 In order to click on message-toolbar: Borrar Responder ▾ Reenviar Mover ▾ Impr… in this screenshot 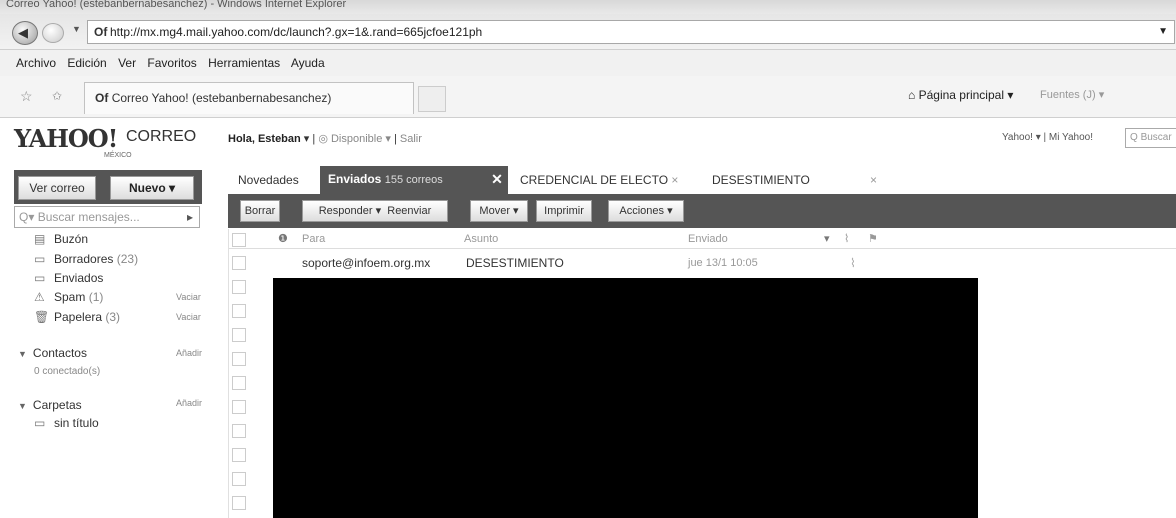, I will do `click(702, 211)`.